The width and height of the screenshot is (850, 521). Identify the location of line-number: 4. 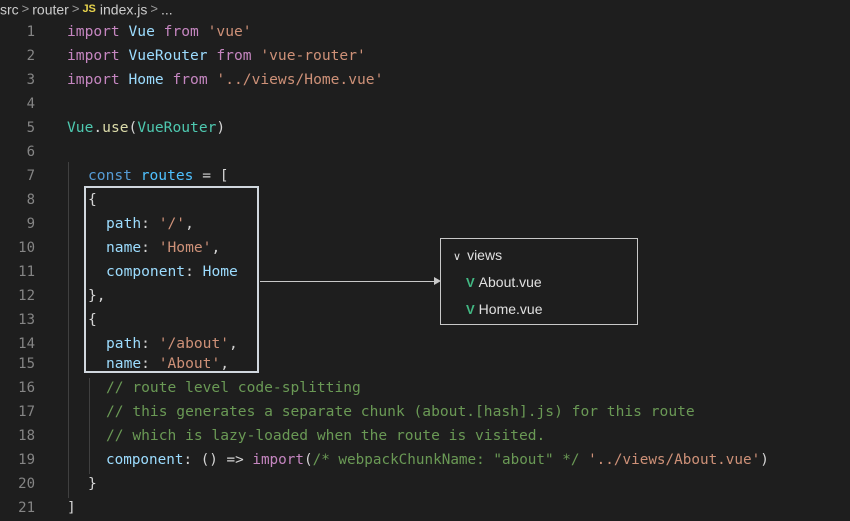
(30, 104).